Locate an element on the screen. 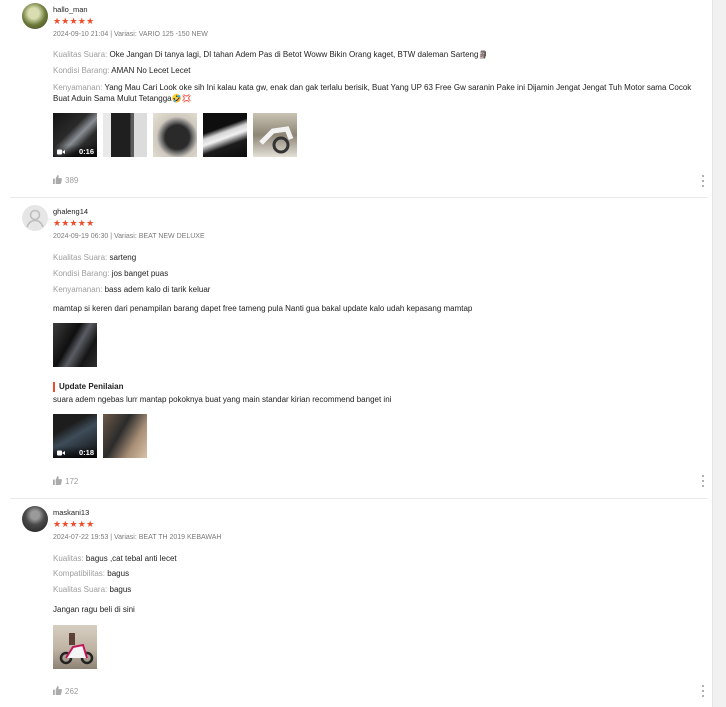  attribute-row: Kondisi Barang: AMAN No Lecet Lecet is located at coordinates (121, 71).